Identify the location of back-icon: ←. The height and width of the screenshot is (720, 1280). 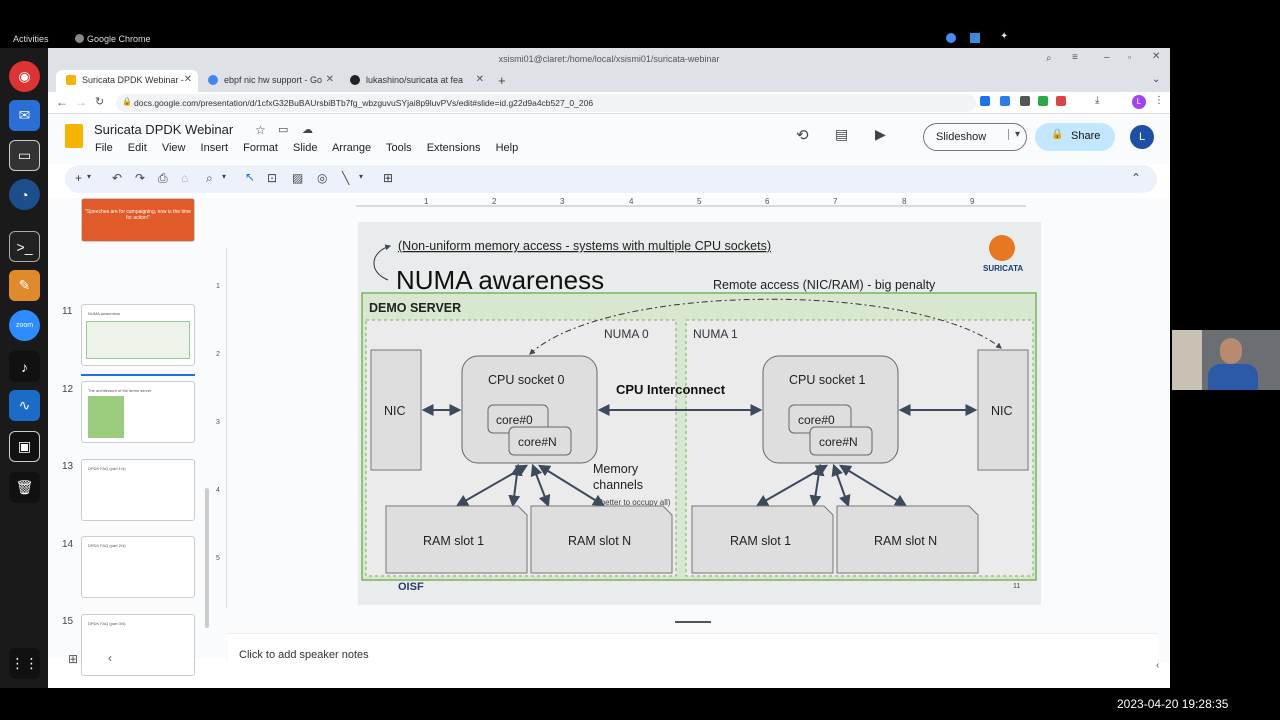
(62, 102).